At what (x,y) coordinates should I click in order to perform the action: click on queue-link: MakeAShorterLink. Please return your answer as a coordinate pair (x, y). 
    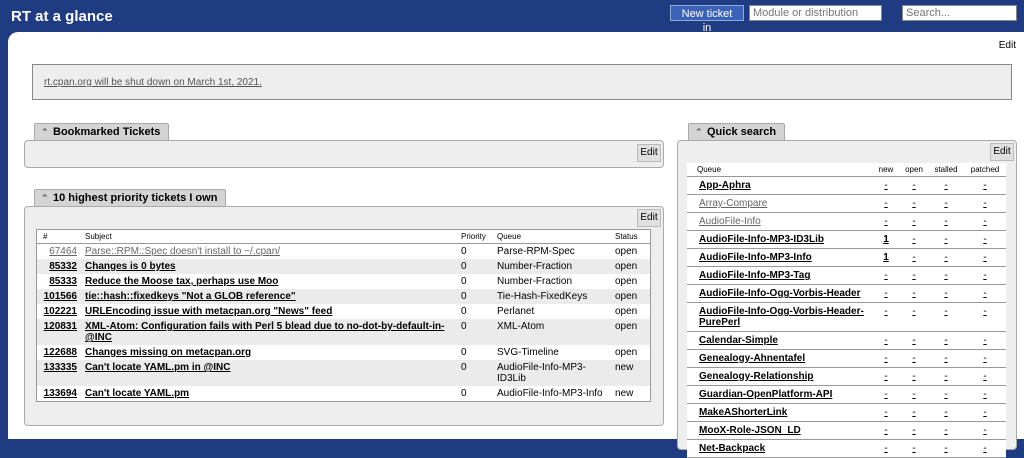
    Looking at the image, I should click on (743, 412).